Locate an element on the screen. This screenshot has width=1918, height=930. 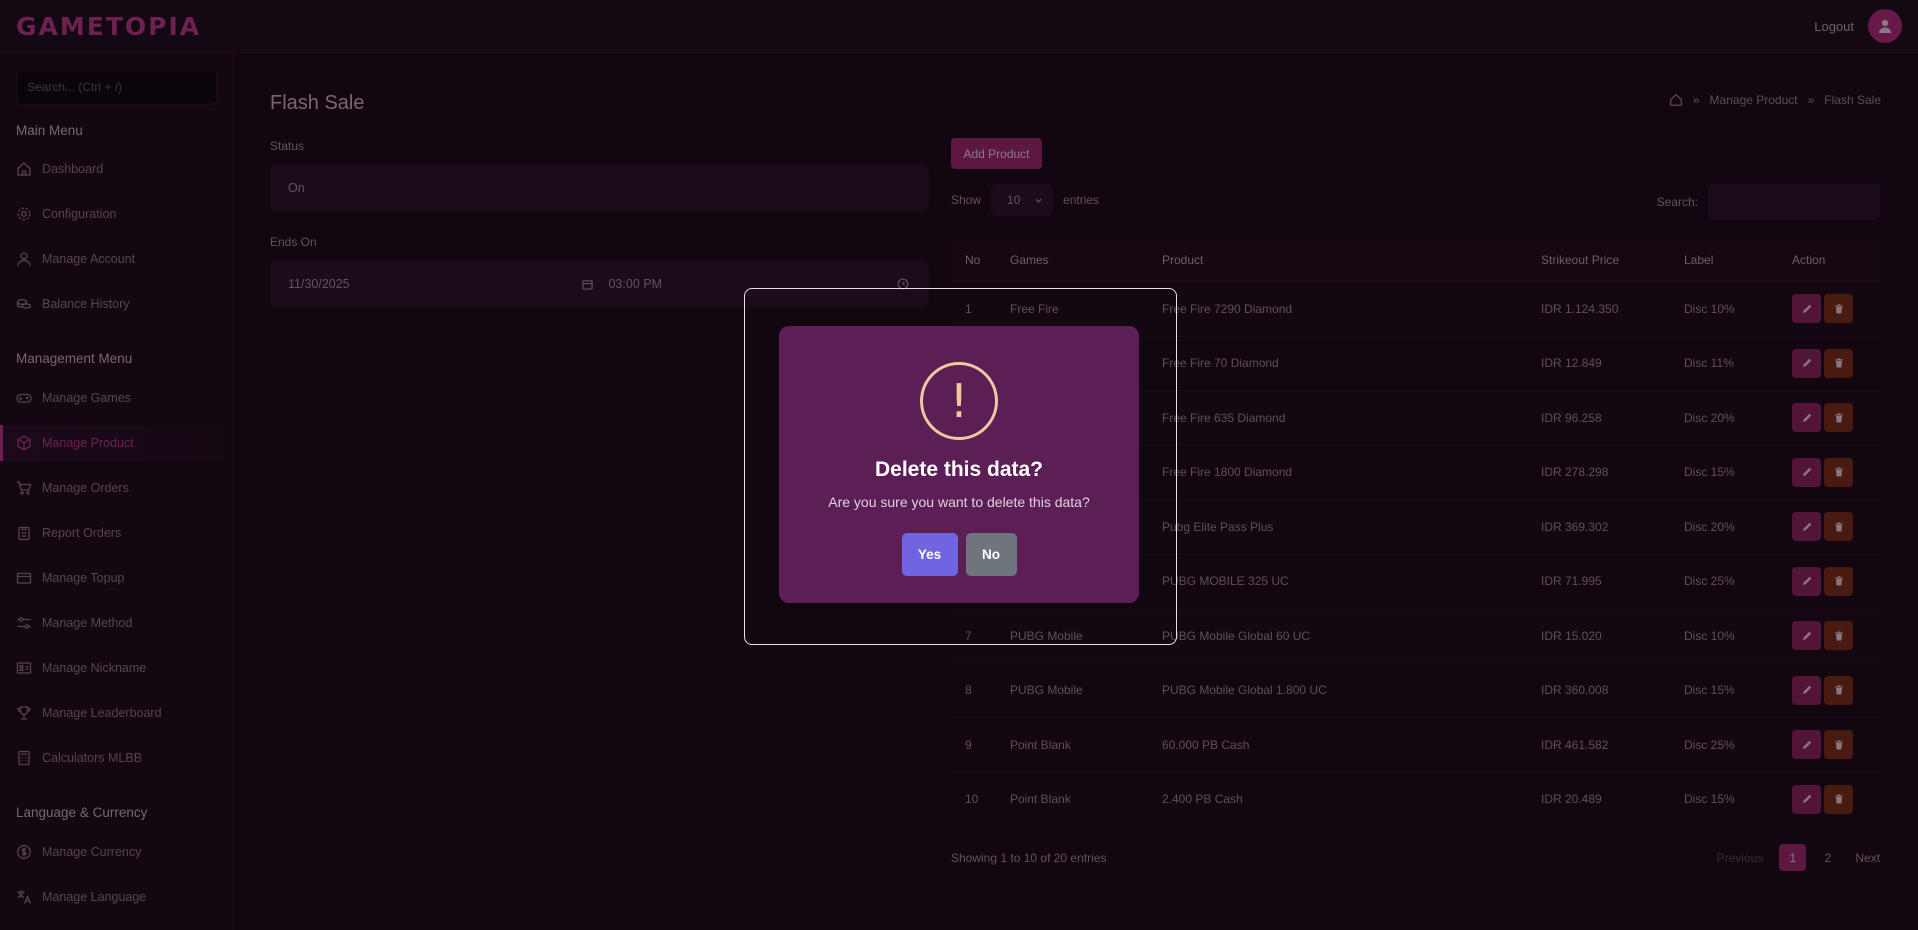
exclamation-icon: ! is located at coordinates (959, 401).